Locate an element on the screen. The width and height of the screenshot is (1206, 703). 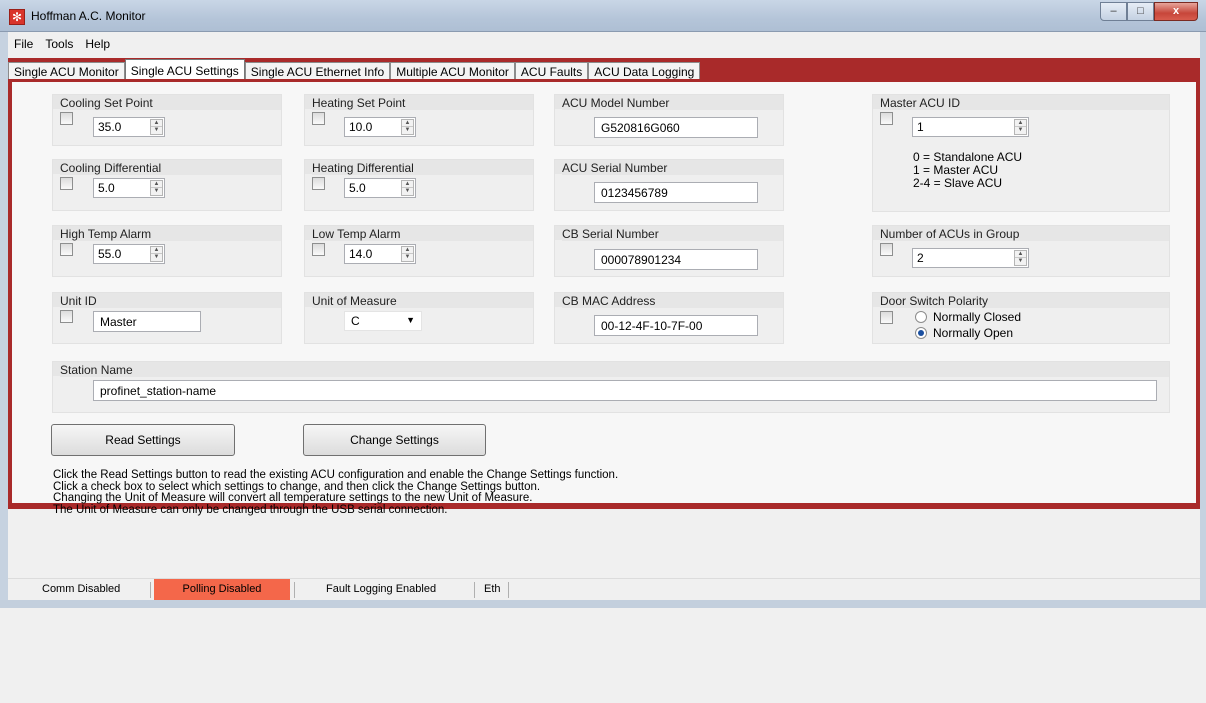
tab-acu-data-logging: ACU Data Logging is located at coordinates (644, 71).